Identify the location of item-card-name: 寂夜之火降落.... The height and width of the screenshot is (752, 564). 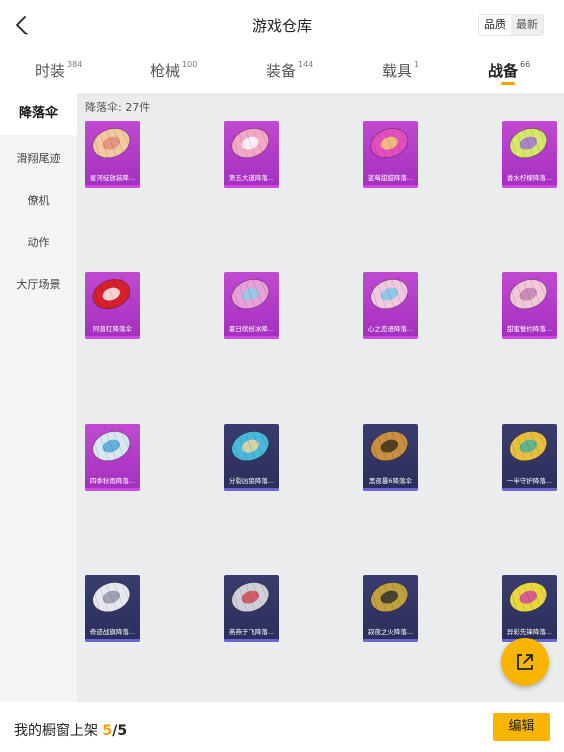
(390, 632).